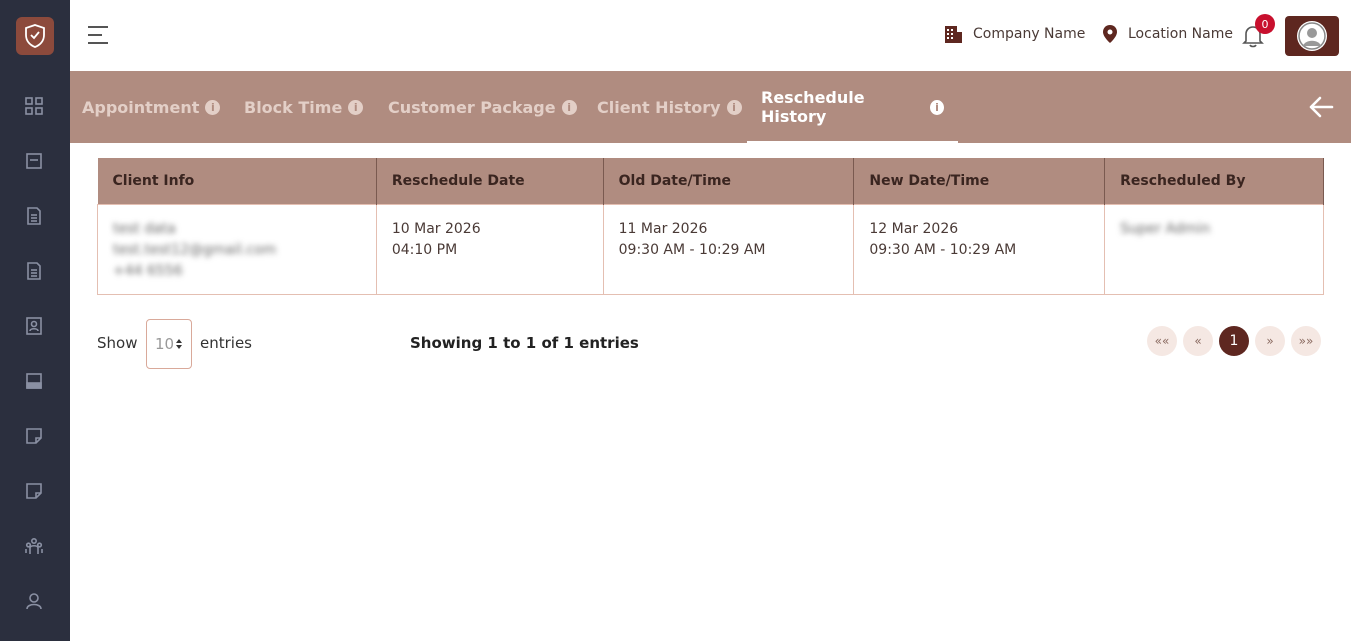 The height and width of the screenshot is (641, 1354). Describe the element at coordinates (179, 344) in the screenshot. I see `sort-arrows-icon` at that location.